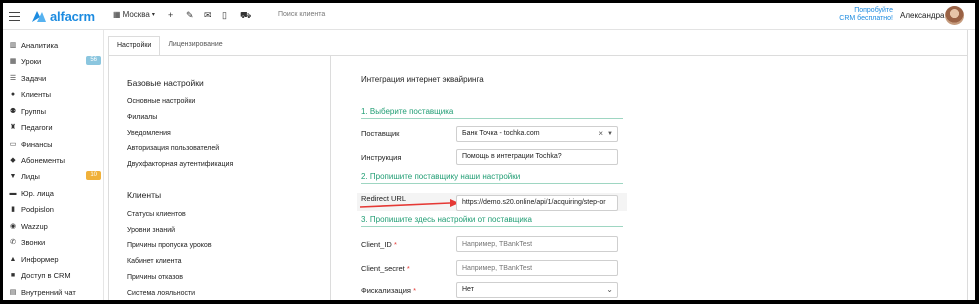  I want to click on settings-link-knowledge-levels: Уровни знаний, so click(151, 230).